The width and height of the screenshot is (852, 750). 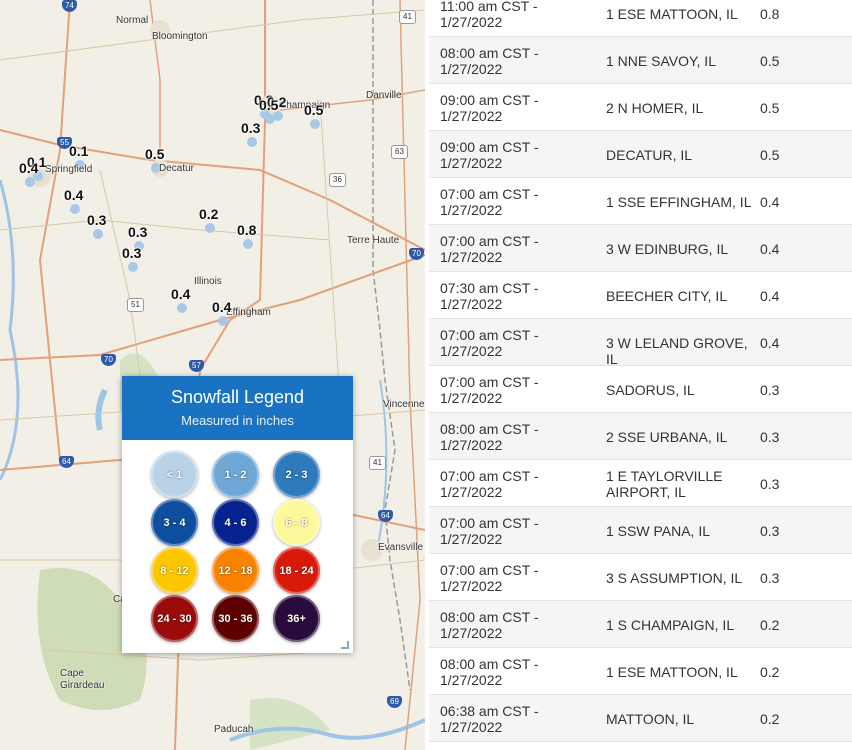 I want to click on table-row: 09:00 am CST - 1/27/2022 2 N HOMER, IL 0.5, so click(x=640, y=107).